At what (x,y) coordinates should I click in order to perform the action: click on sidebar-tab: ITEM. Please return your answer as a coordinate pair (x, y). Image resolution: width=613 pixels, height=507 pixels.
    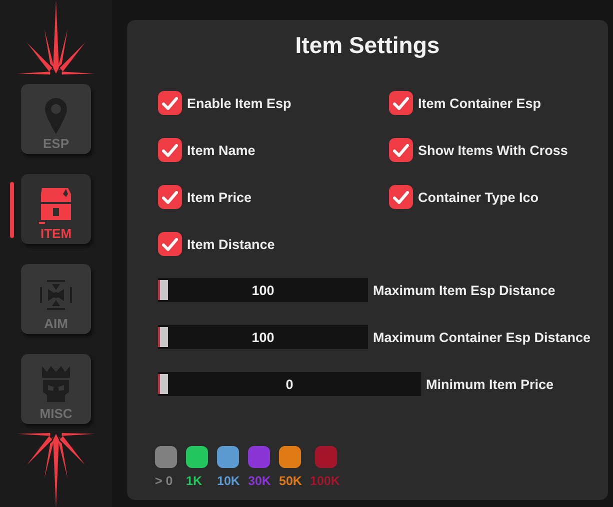
    Looking at the image, I should click on (56, 209).